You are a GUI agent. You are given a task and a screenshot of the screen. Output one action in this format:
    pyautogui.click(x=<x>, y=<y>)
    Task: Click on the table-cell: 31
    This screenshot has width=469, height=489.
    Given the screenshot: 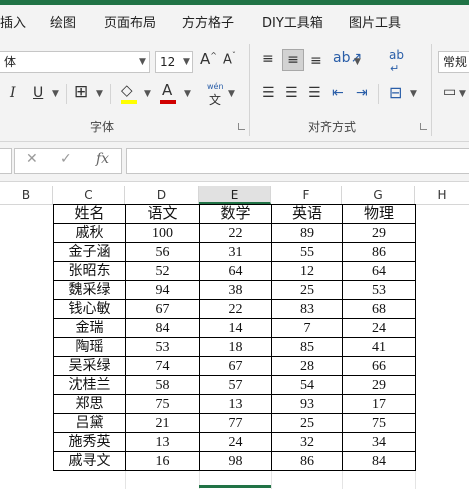 What is the action you would take?
    pyautogui.click(x=235, y=252)
    